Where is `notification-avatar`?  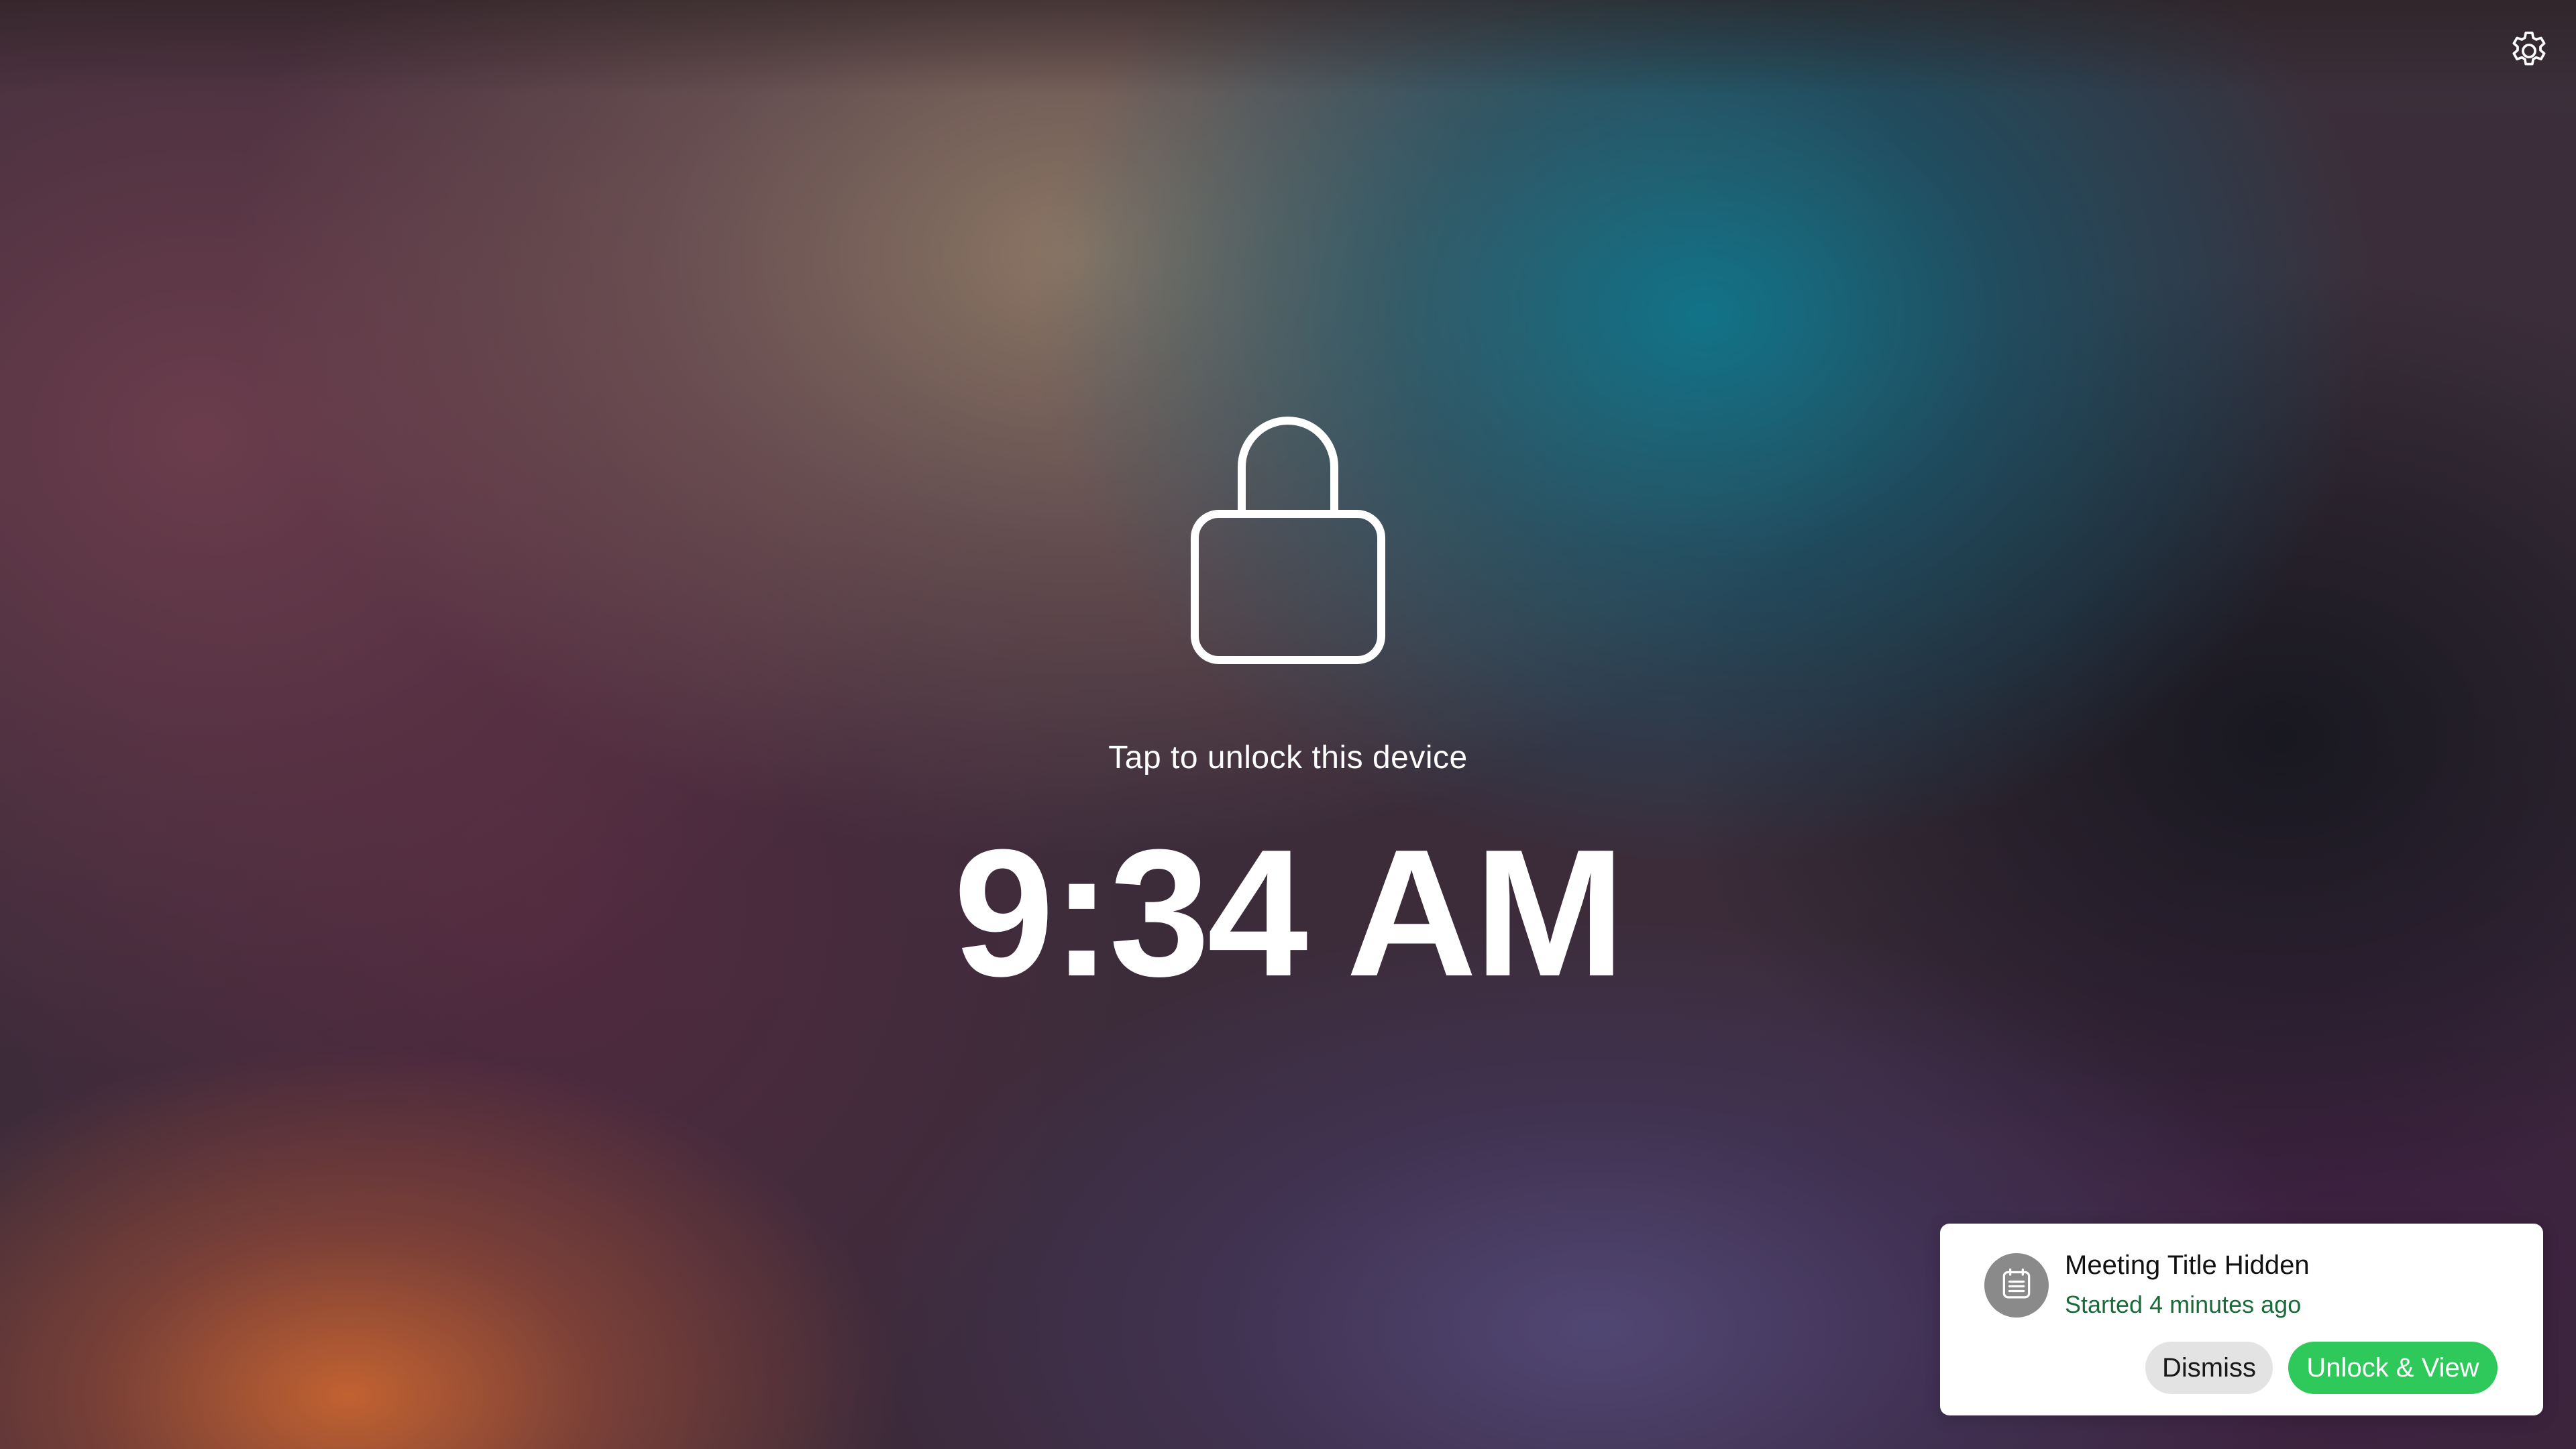
notification-avatar is located at coordinates (2016, 1285).